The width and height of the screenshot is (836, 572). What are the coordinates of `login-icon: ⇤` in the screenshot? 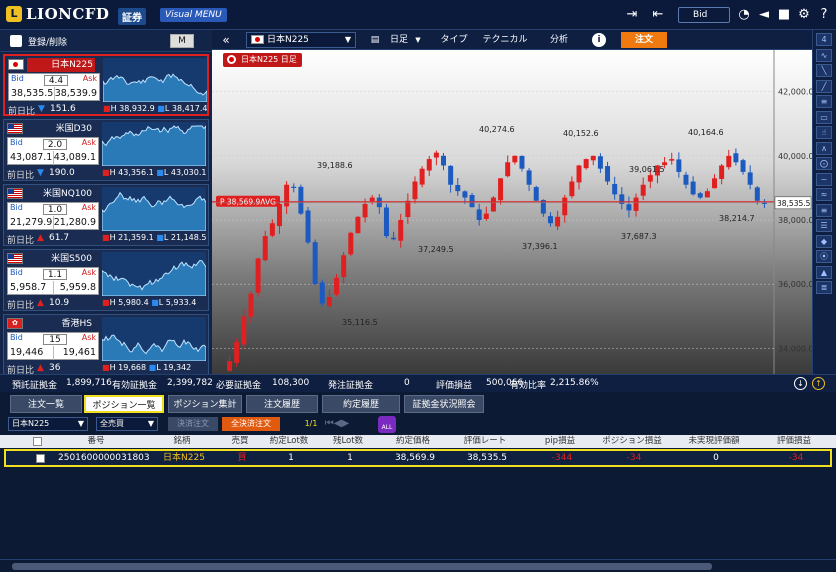 It's located at (658, 15).